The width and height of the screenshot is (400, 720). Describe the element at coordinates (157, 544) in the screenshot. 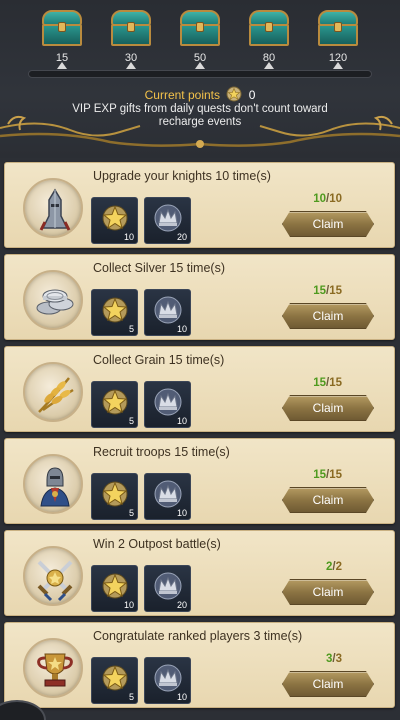

I see `task-title: Win 2 Outpost battle(s)` at that location.